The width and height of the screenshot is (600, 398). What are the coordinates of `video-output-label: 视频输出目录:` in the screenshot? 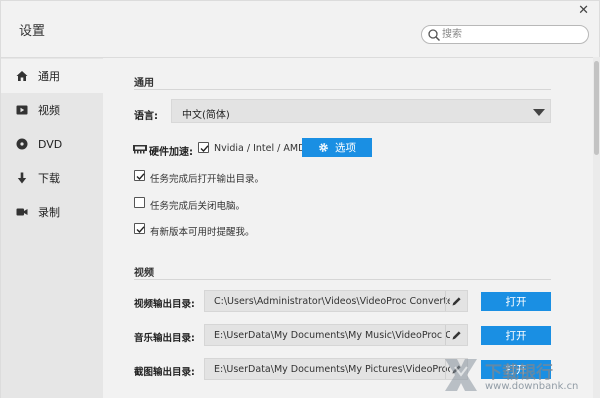 It's located at (164, 304).